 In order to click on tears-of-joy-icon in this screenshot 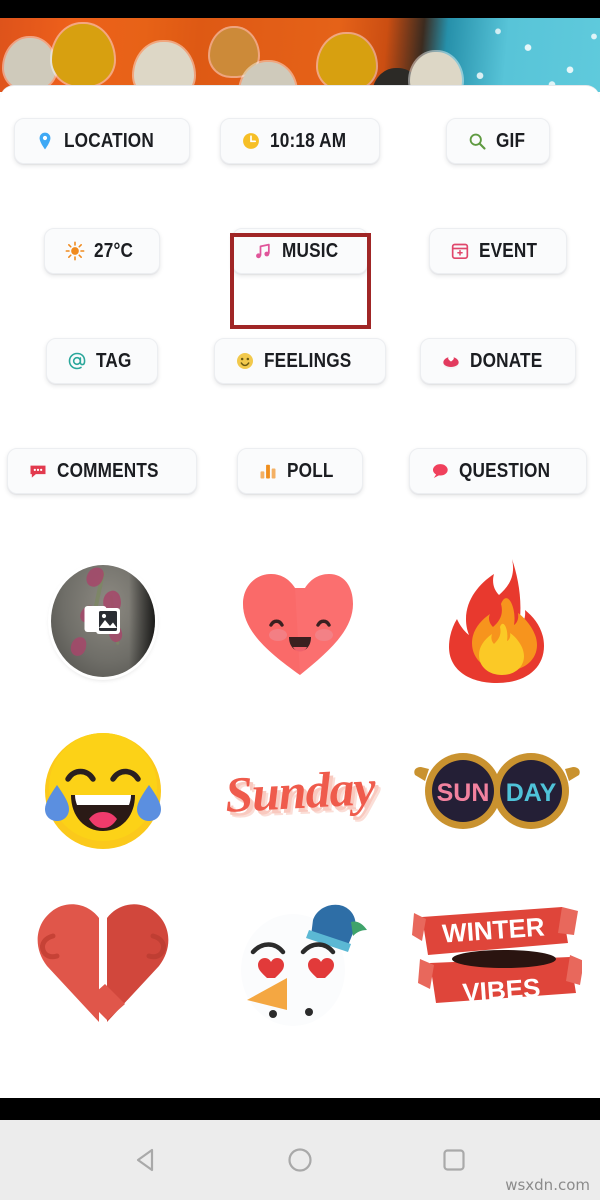, I will do `click(103, 791)`.